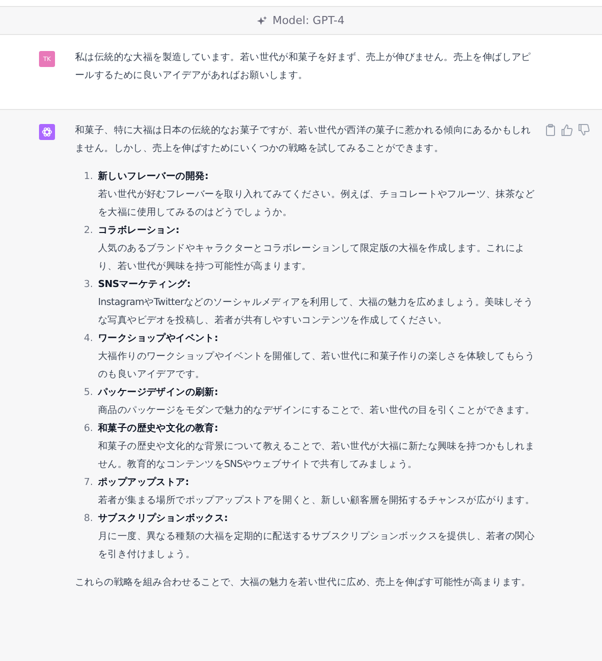 The width and height of the screenshot is (602, 661). What do you see at coordinates (158, 429) in the screenshot?
I see `strategy-title: 和菓子の歴史や文化の教育:` at bounding box center [158, 429].